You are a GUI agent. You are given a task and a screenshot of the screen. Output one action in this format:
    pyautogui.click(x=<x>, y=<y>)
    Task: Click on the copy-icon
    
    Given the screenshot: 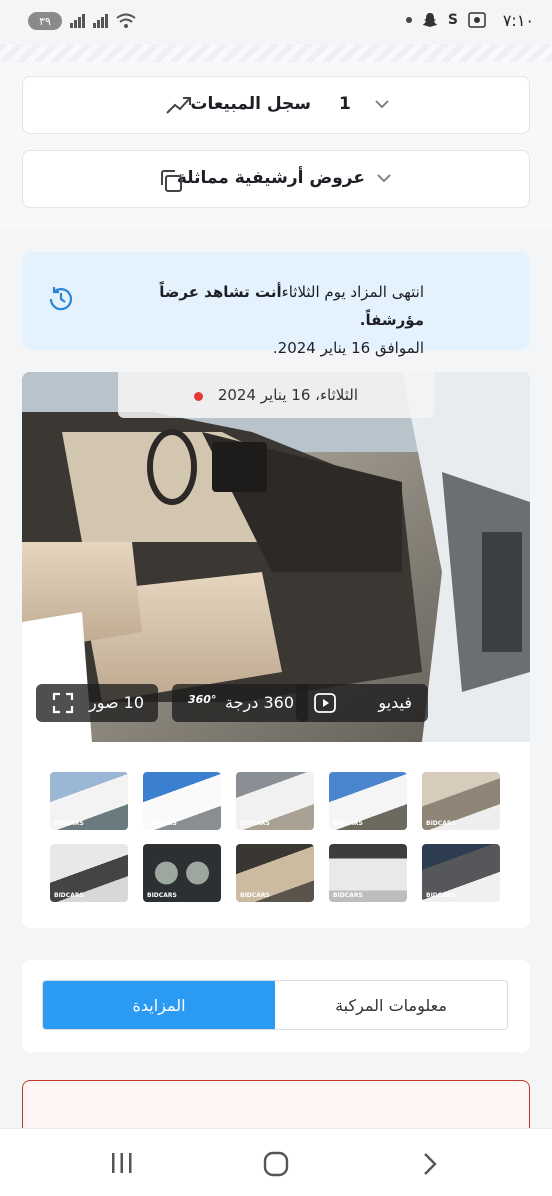 What is the action you would take?
    pyautogui.click(x=171, y=181)
    